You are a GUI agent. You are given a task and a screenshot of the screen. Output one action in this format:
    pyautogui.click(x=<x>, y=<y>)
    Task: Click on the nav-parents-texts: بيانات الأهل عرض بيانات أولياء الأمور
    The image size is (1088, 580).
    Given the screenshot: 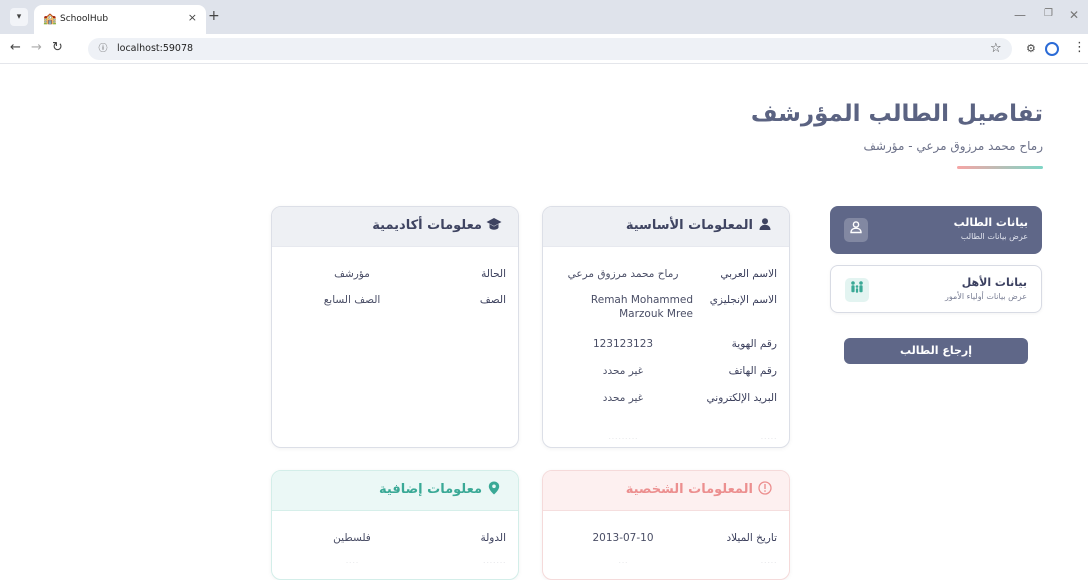 What is the action you would take?
    pyautogui.click(x=986, y=289)
    